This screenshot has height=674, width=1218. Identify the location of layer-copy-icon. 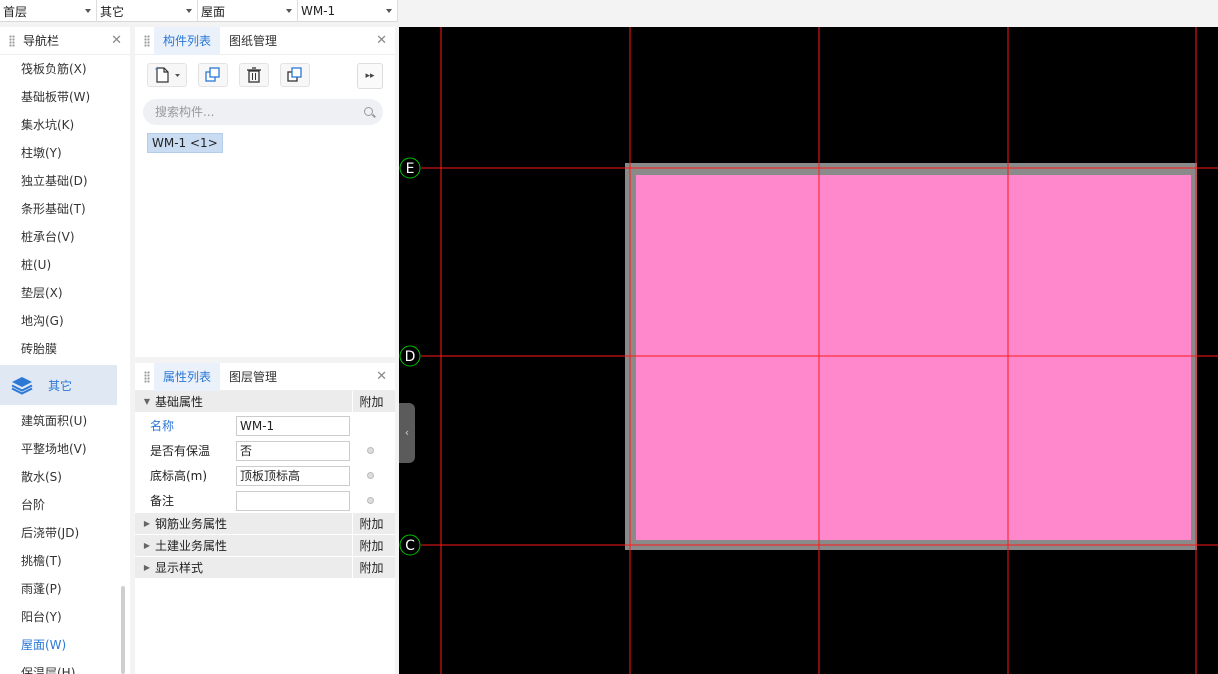
(294, 74).